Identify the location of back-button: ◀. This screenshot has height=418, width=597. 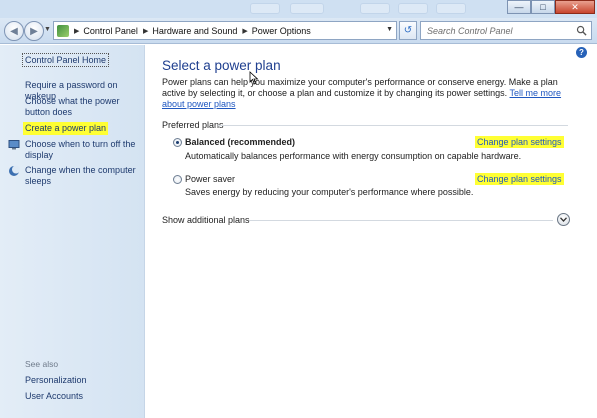
(14, 31).